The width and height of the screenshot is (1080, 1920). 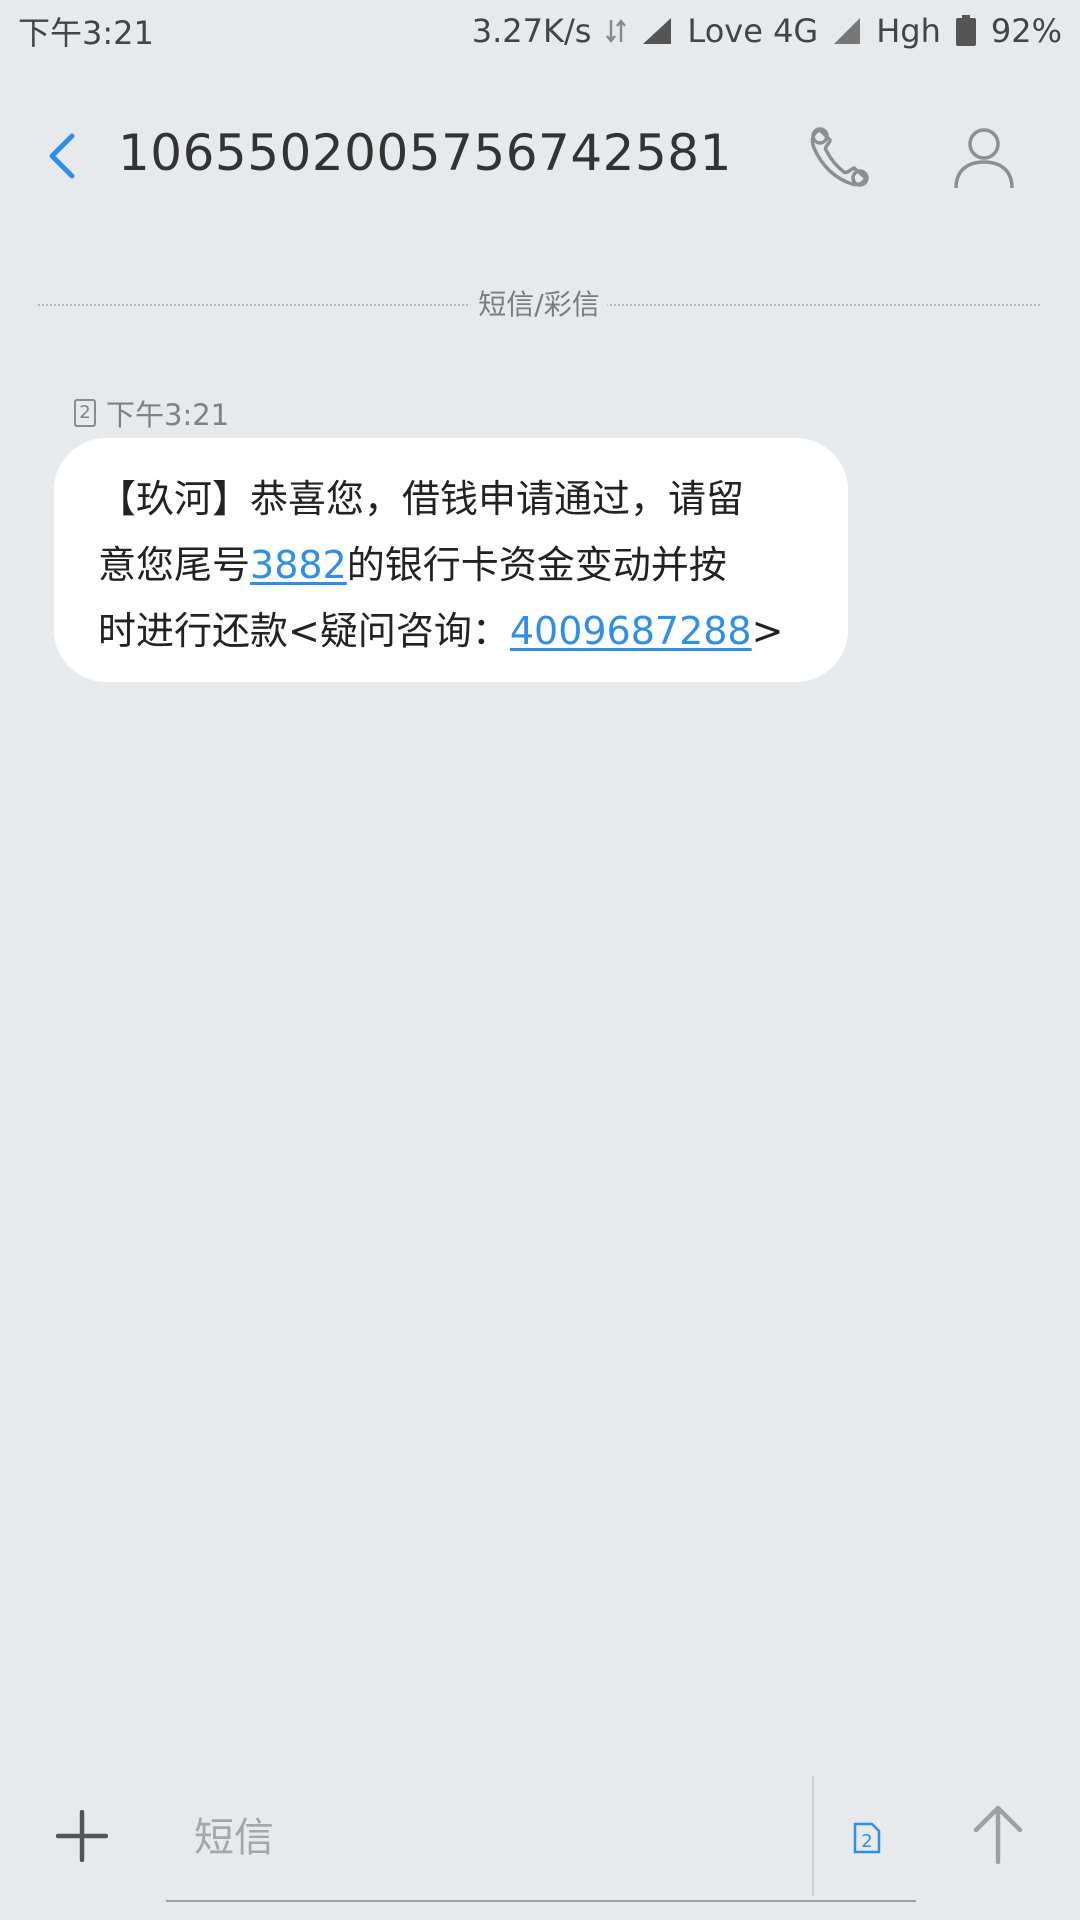 I want to click on card-number-link: 3882, so click(x=298, y=565).